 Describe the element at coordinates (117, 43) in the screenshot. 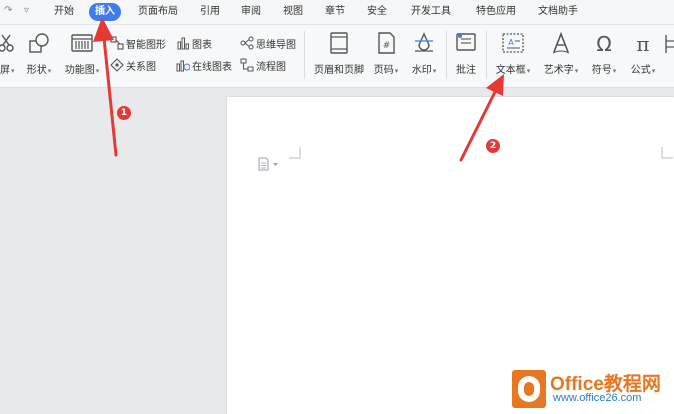

I see `smart-shape-icon` at that location.